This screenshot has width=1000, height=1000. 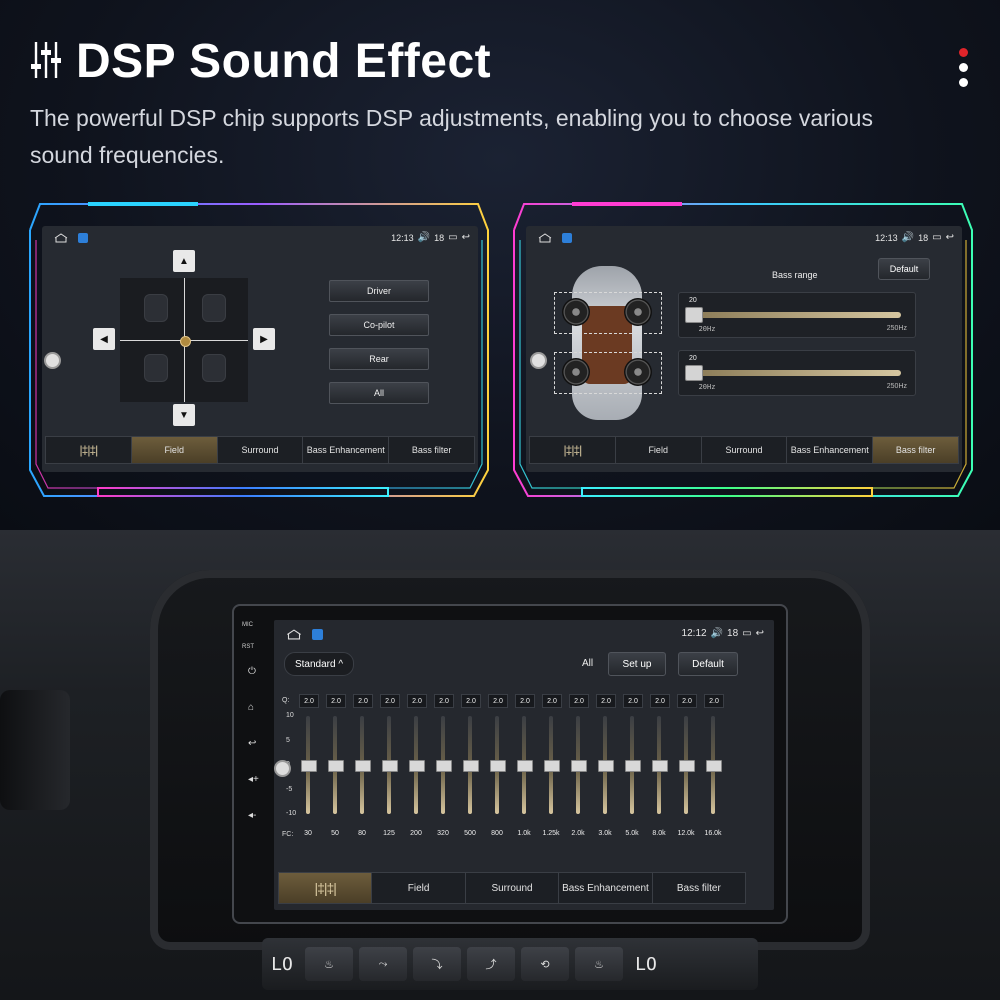 I want to click on up-arrow-button: ▲, so click(x=184, y=261).